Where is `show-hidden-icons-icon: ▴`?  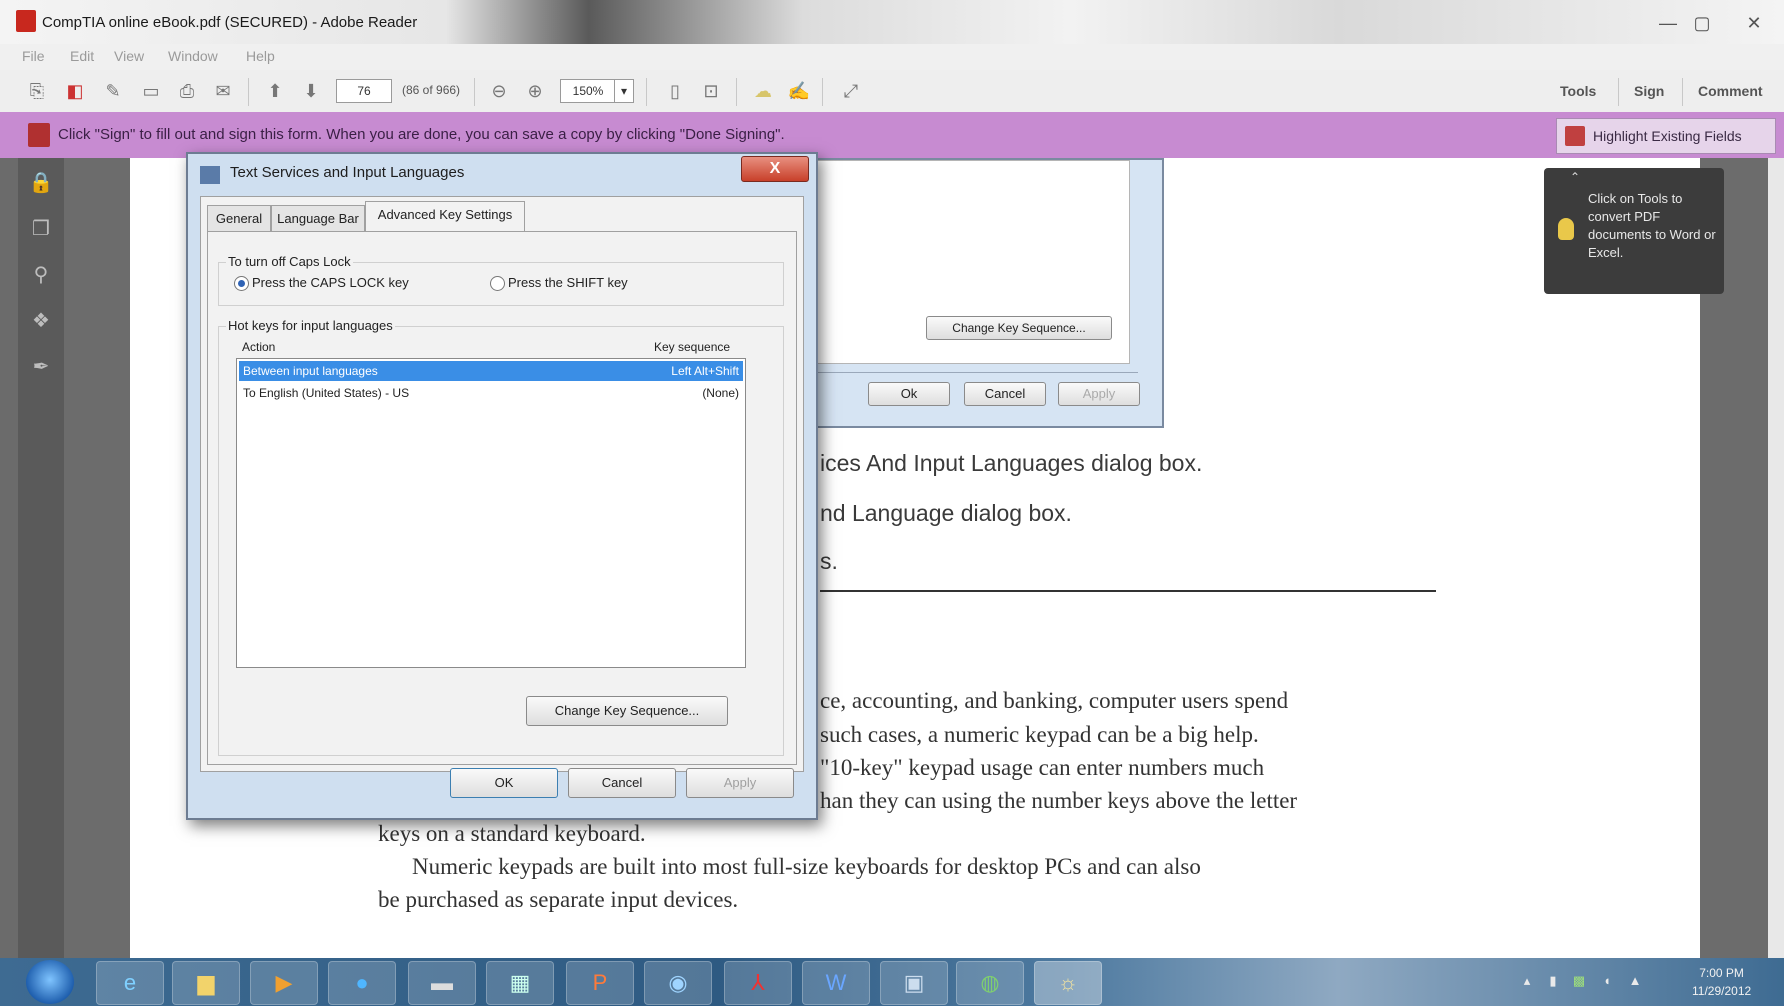 show-hidden-icons-icon: ▴ is located at coordinates (1527, 981).